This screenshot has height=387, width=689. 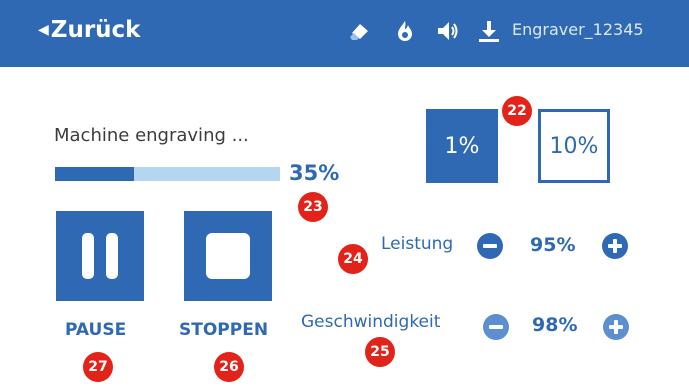 I want to click on stop-icon, so click(x=228, y=256).